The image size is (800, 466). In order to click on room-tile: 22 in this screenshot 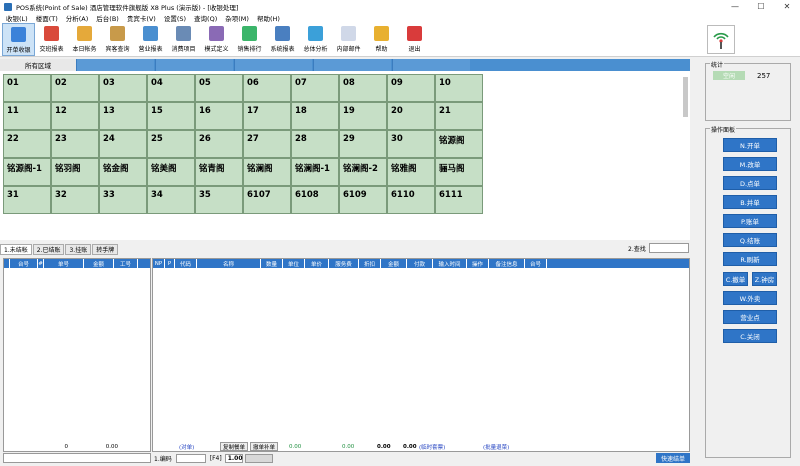, I will do `click(27, 144)`.